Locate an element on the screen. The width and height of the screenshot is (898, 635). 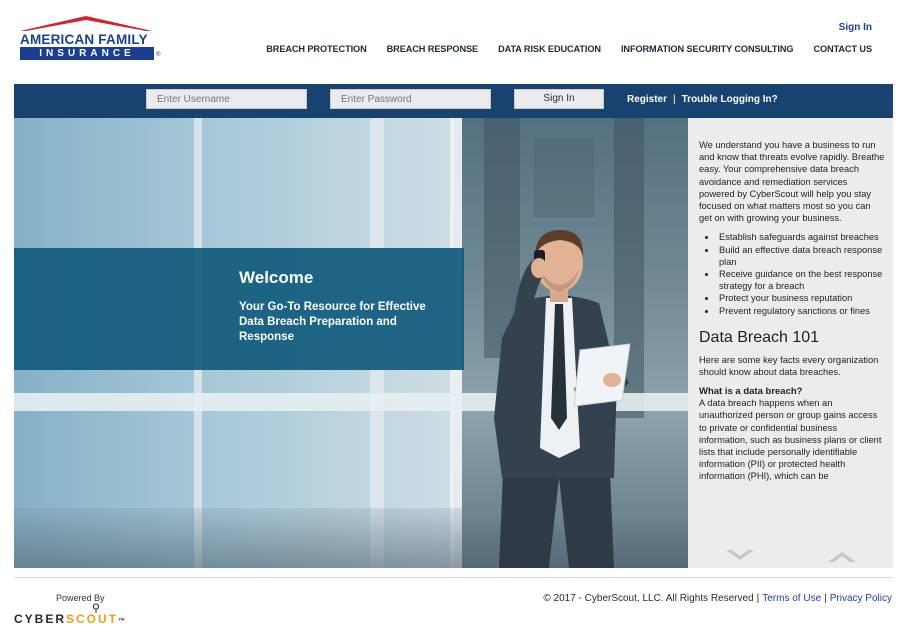
trouble-logging-in-link: Trouble Logging In? is located at coordinates (730, 99).